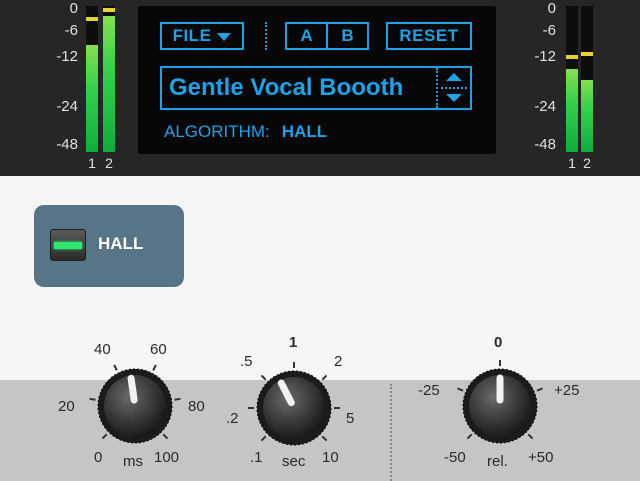  What do you see at coordinates (497, 461) in the screenshot?
I see `level-unit: rel.` at bounding box center [497, 461].